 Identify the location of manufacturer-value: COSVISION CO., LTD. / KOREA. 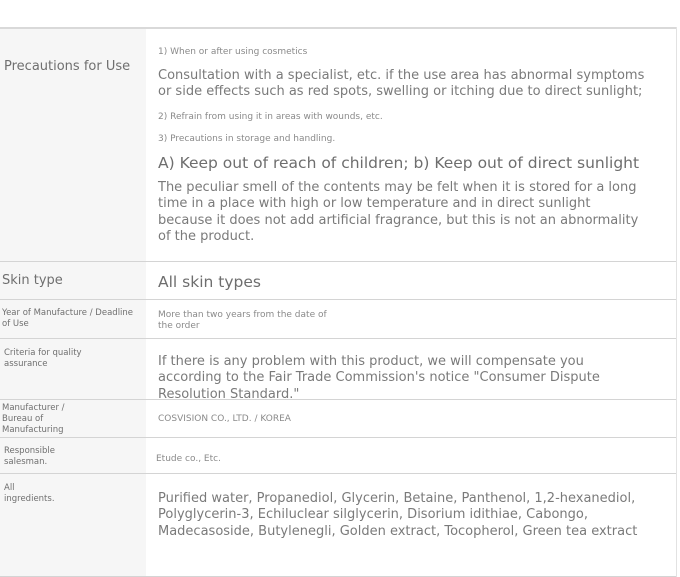
(224, 419).